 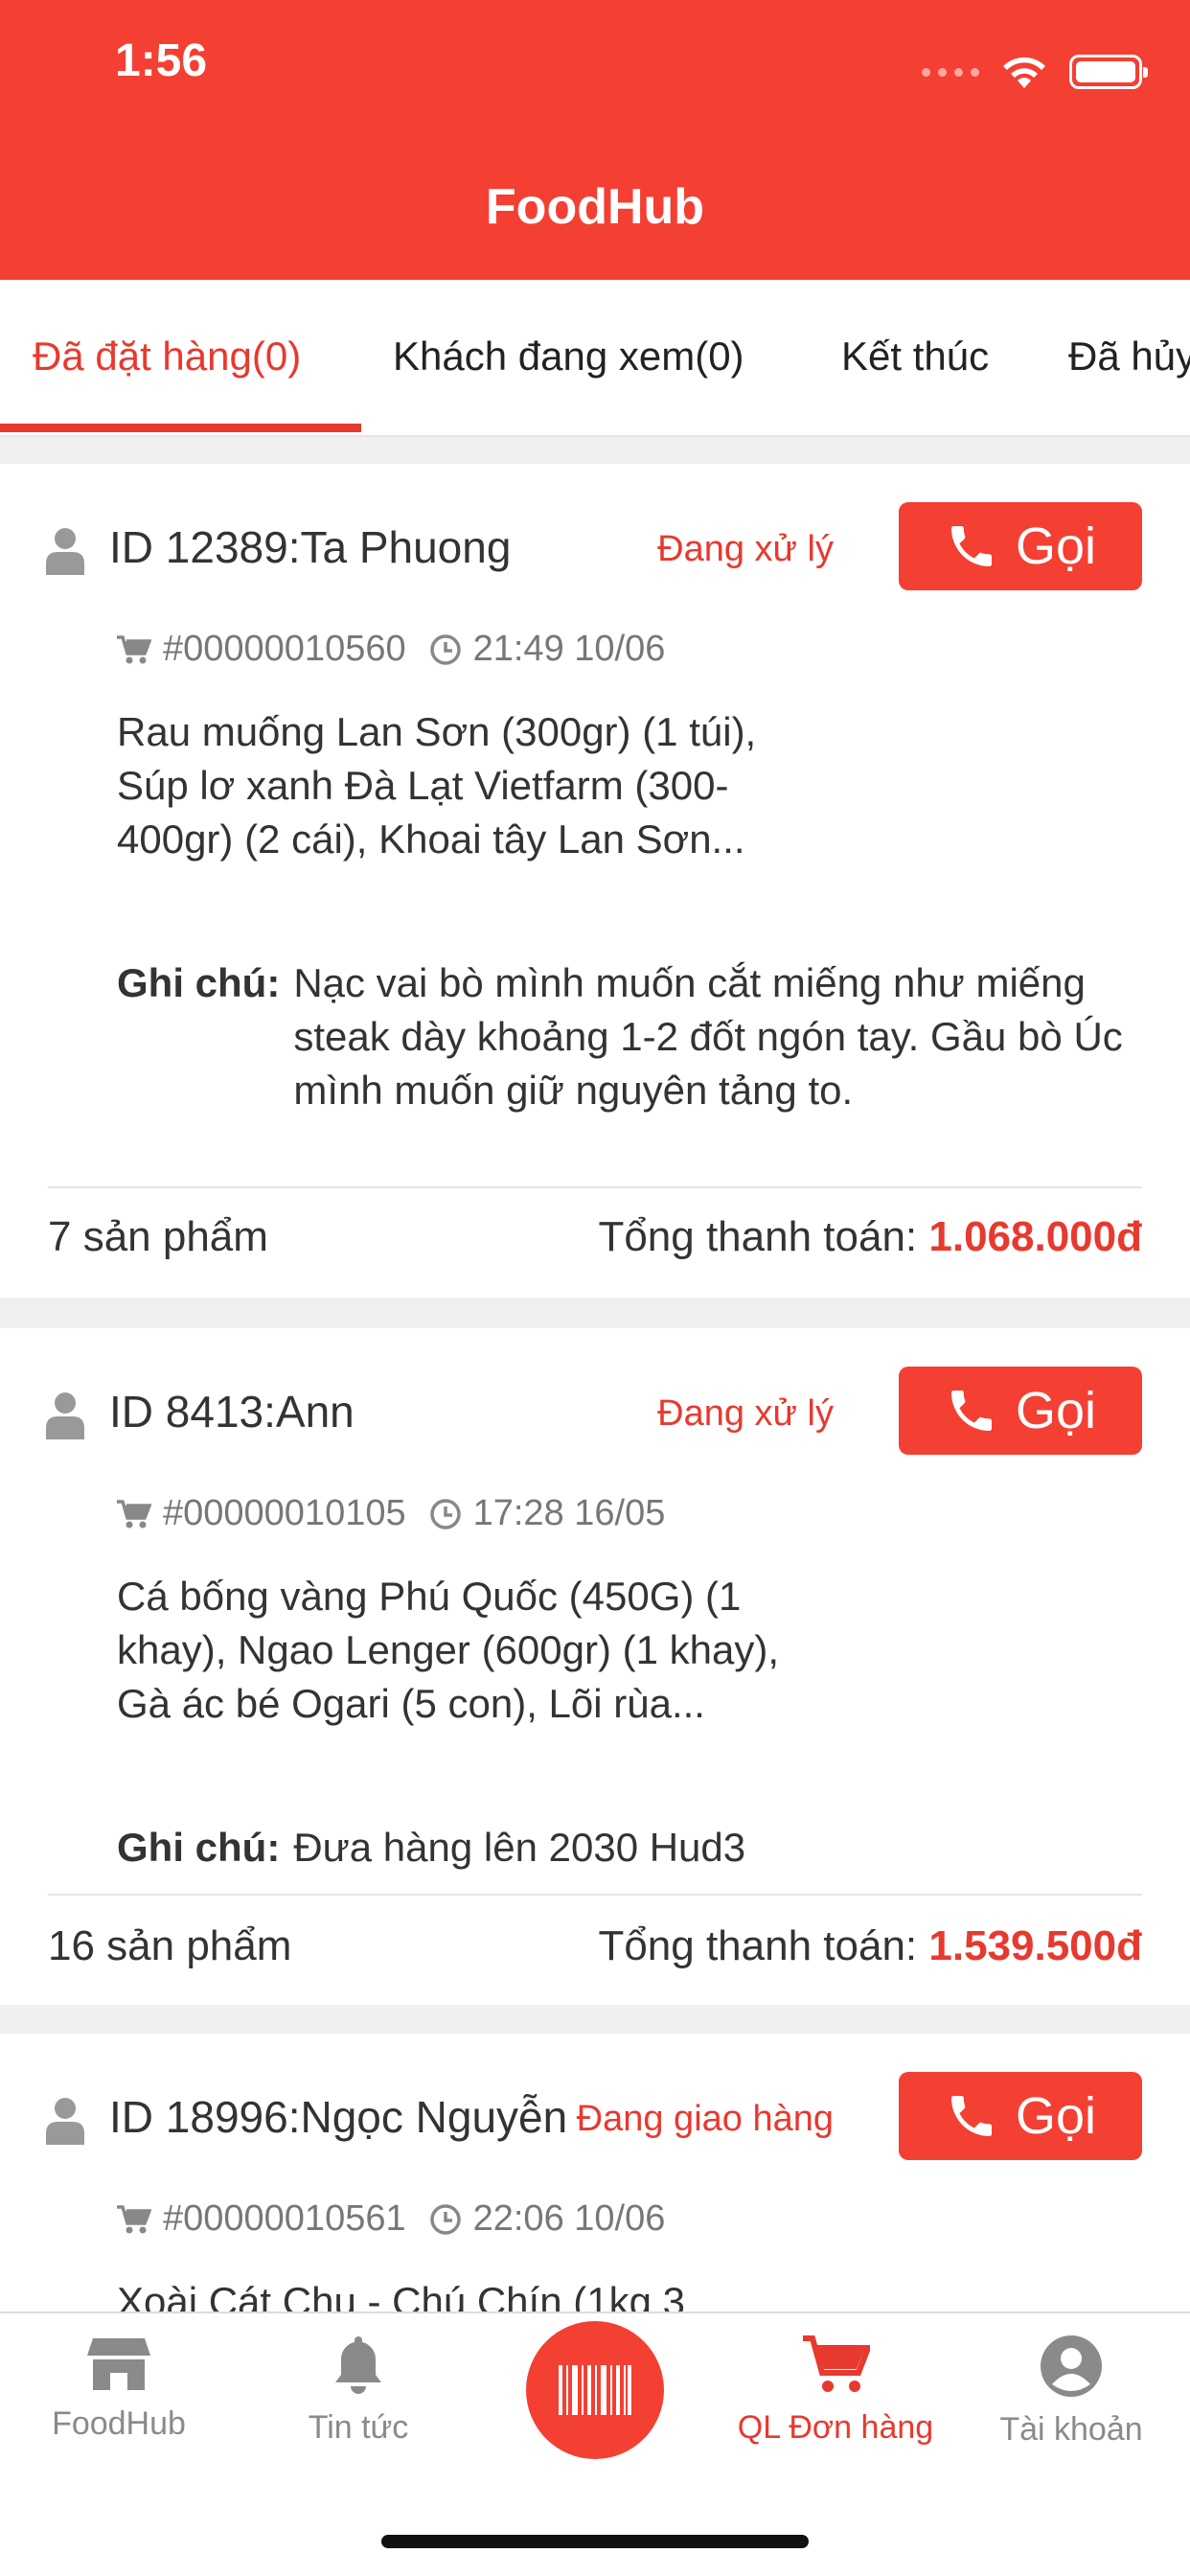 I want to click on order-time: 17:28 16/05, so click(x=569, y=1513).